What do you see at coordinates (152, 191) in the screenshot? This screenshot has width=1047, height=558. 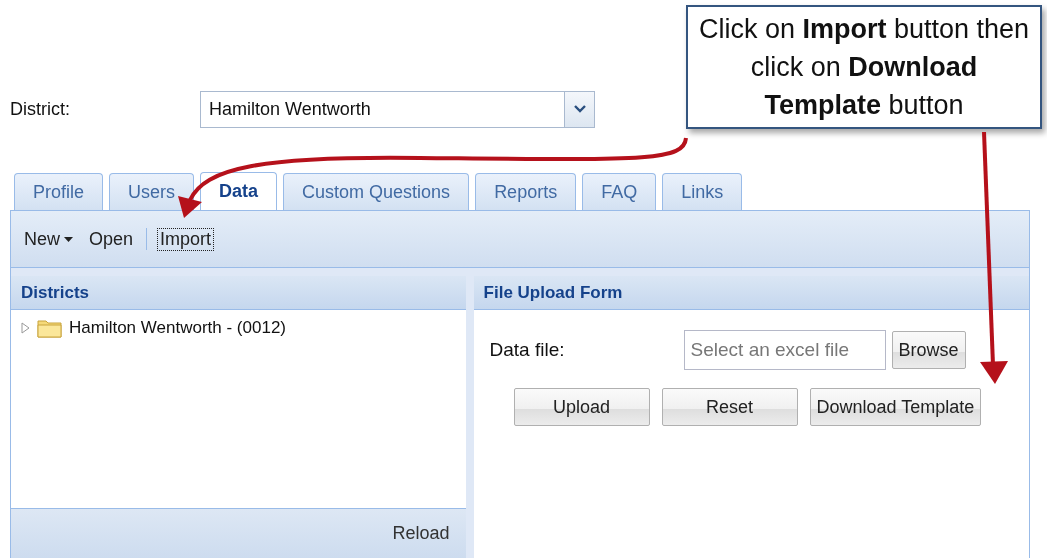 I see `tab: Users` at bounding box center [152, 191].